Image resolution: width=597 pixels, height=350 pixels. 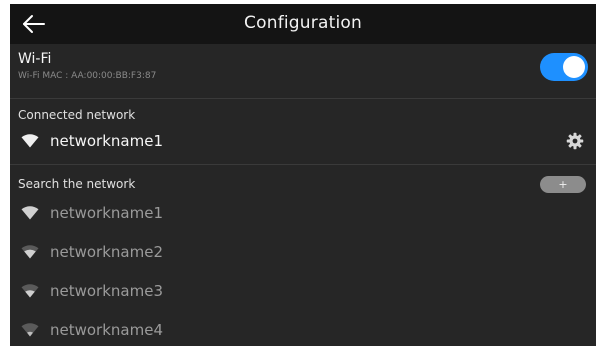 I want to click on wifi-toggle, so click(x=564, y=67).